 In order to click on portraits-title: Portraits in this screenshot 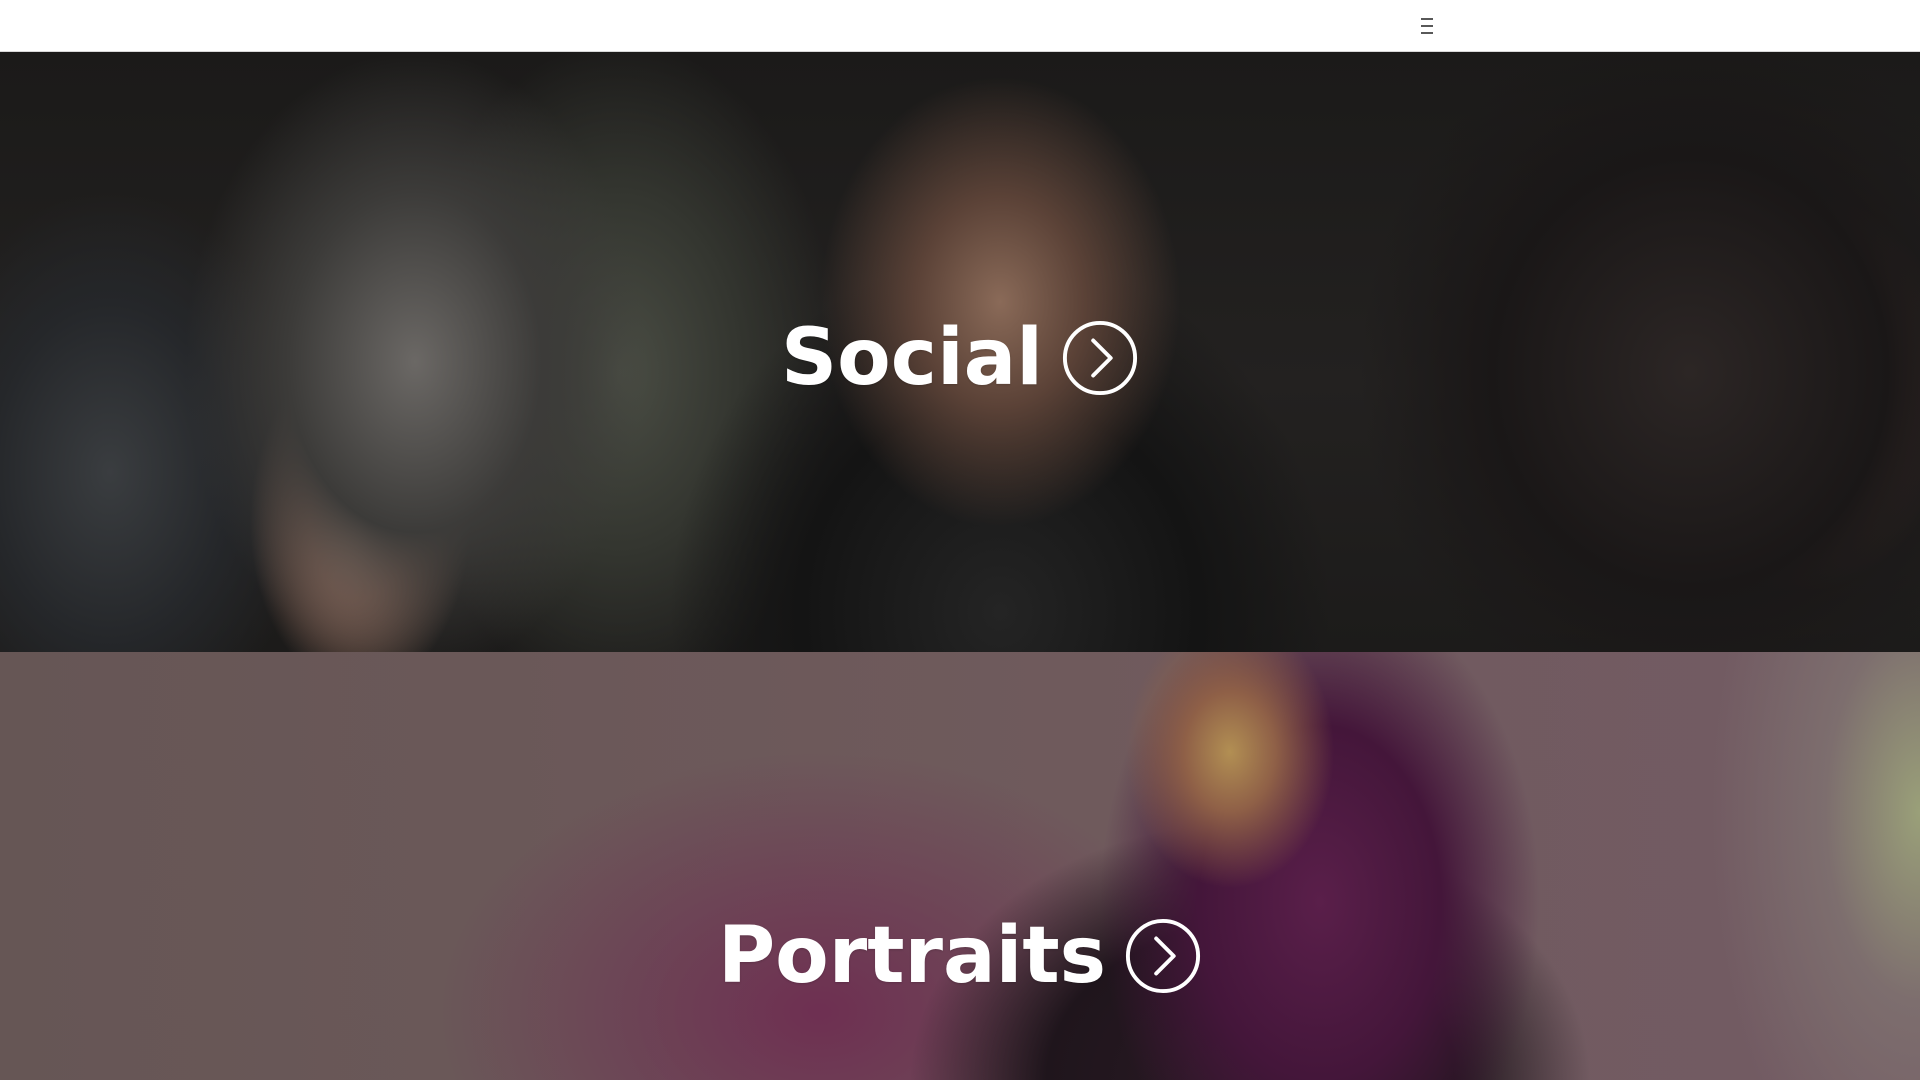, I will do `click(912, 956)`.